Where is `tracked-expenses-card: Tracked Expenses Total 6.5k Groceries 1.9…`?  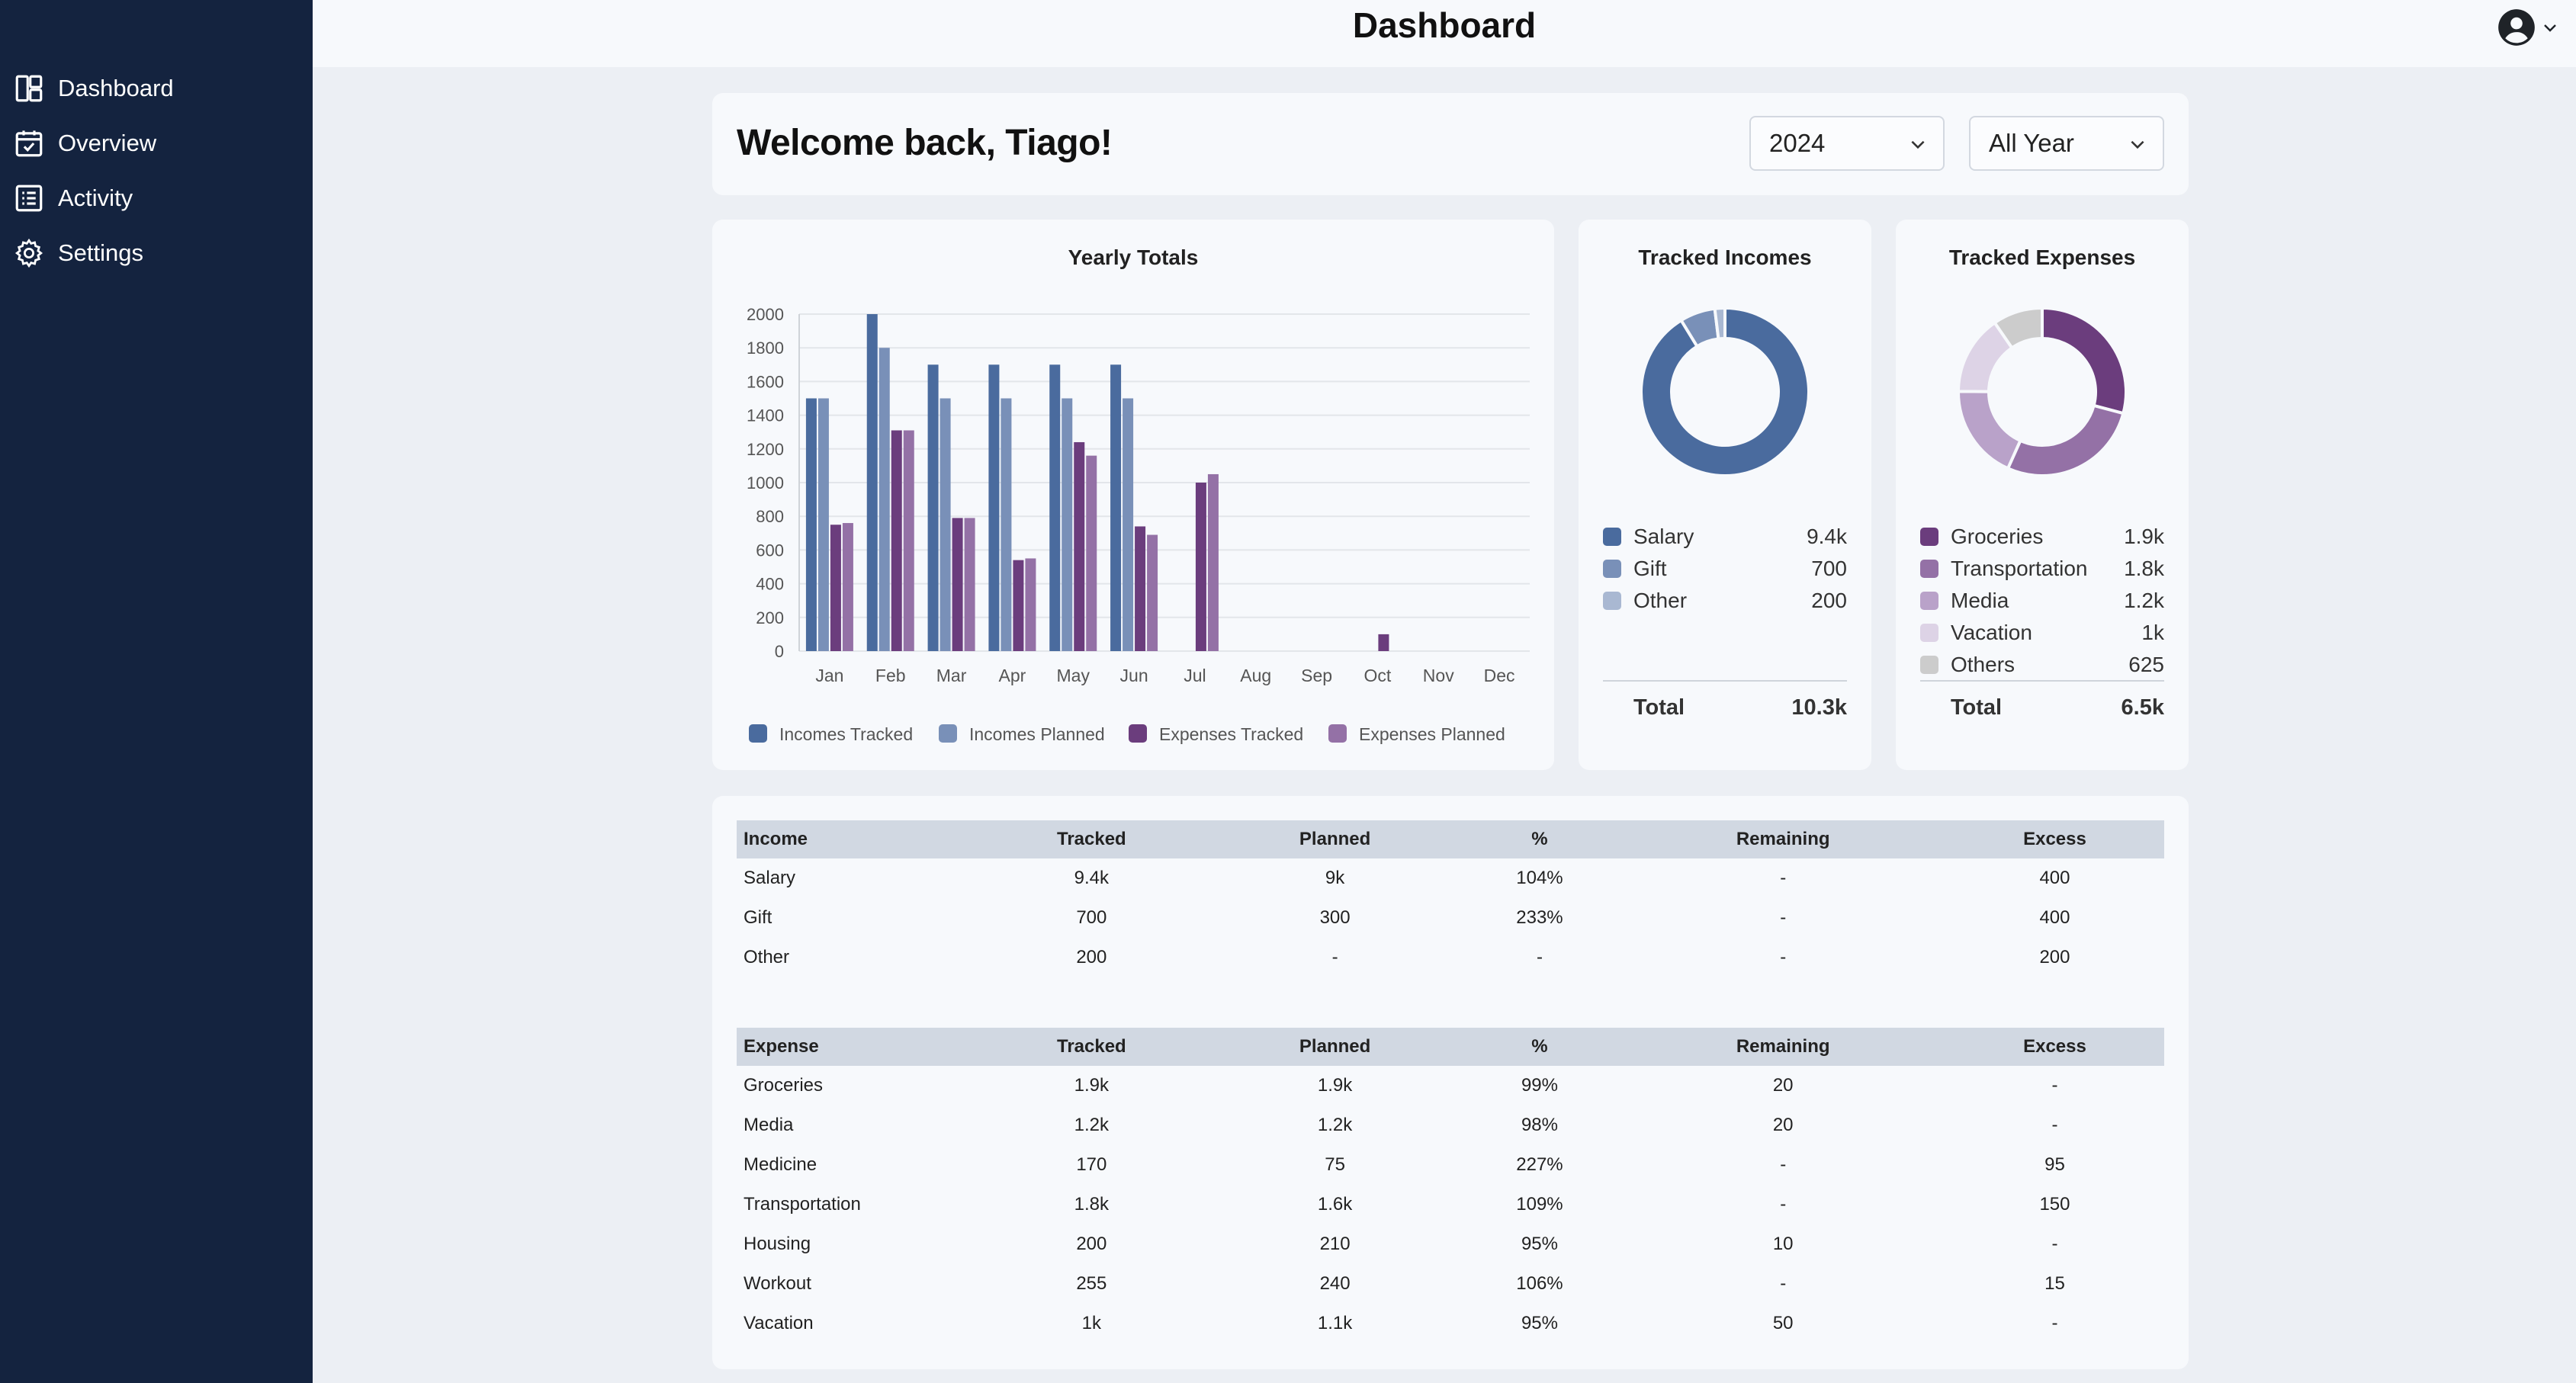 tracked-expenses-card: Tracked Expenses Total 6.5k Groceries 1.9… is located at coordinates (2042, 495).